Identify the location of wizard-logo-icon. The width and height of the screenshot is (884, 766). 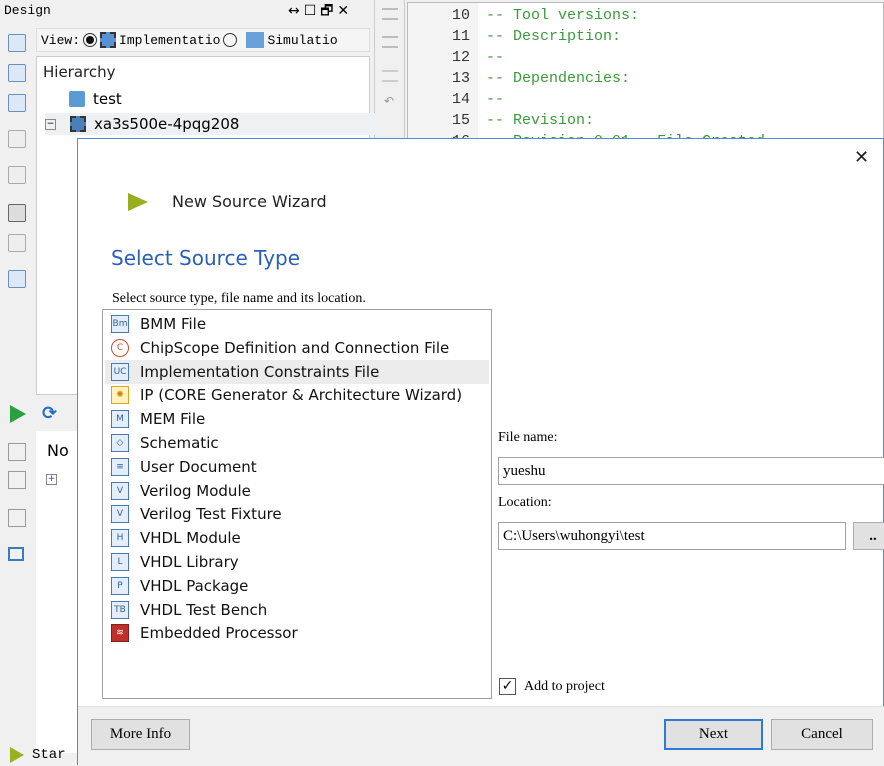
(138, 202).